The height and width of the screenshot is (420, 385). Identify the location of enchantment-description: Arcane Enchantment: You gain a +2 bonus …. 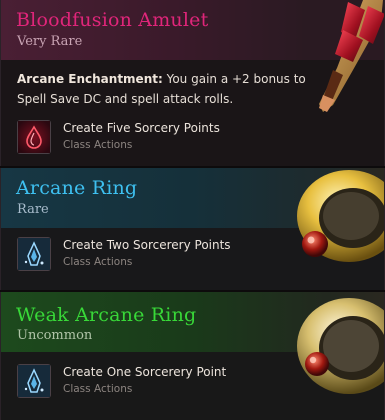
(167, 89).